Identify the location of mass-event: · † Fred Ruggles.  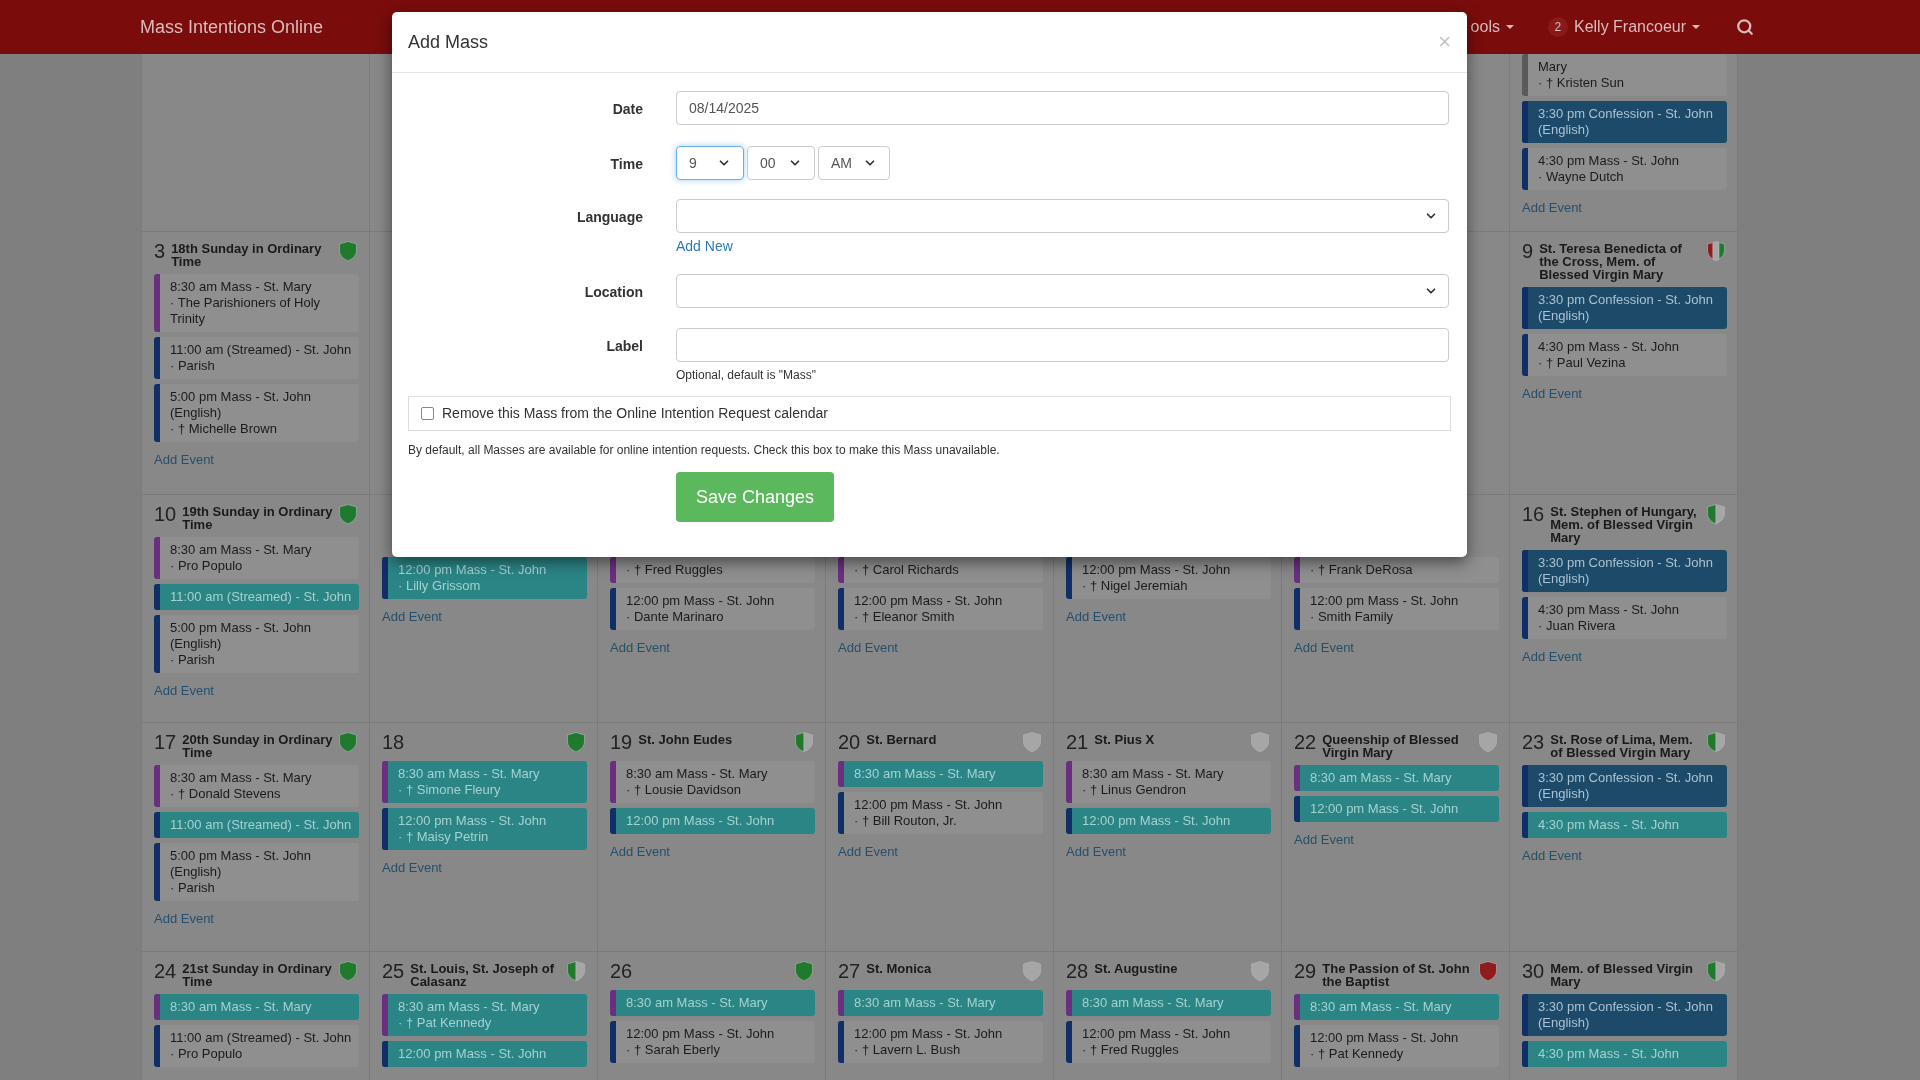
(712, 570).